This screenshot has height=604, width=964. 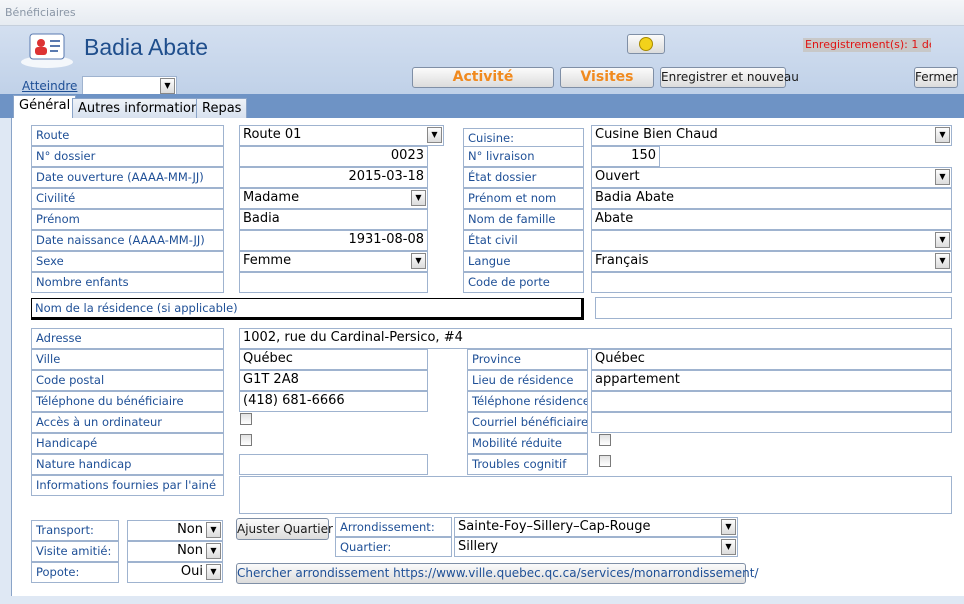 I want to click on livraison-field: 150, so click(x=625, y=156).